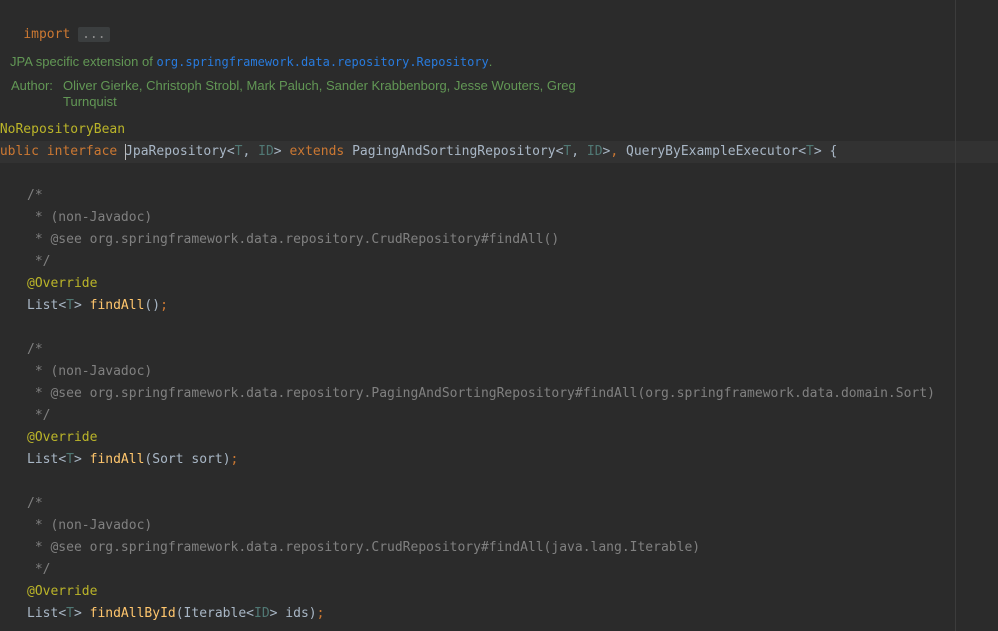 This screenshot has height=631, width=998. I want to click on method-params: (Sort sort), so click(187, 459).